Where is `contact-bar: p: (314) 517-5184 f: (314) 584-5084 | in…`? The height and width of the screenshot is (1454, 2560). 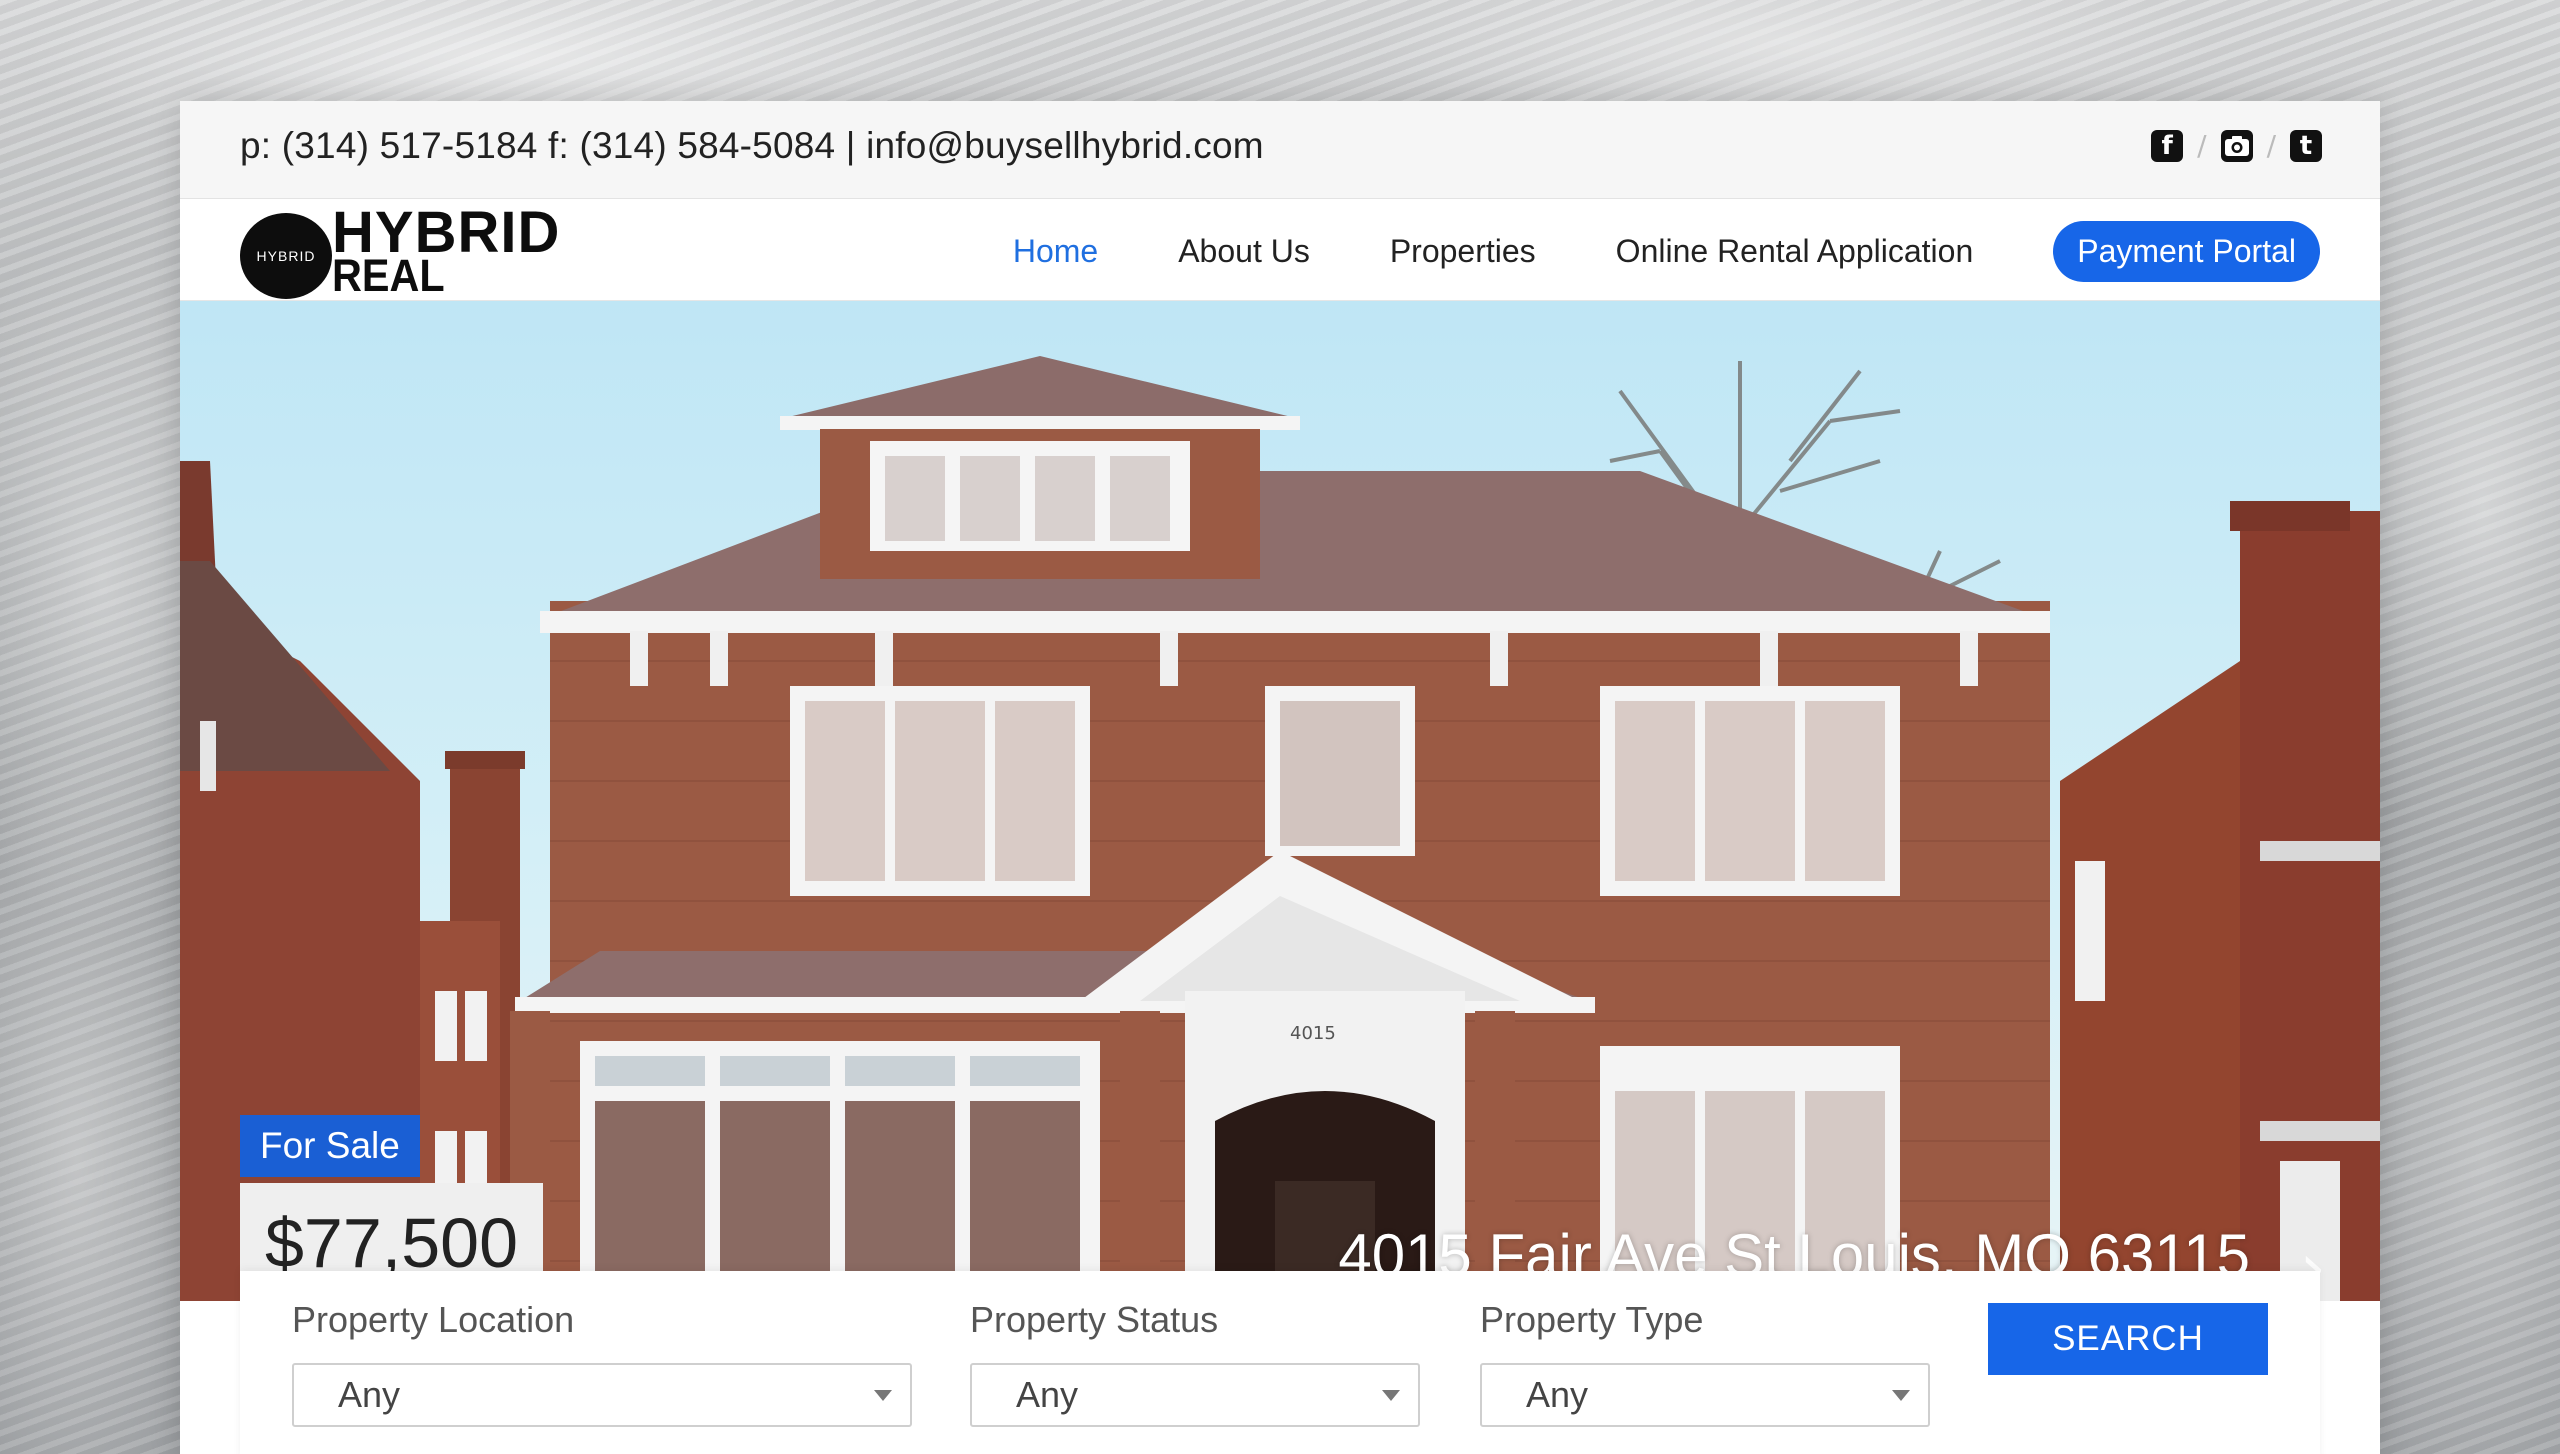
contact-bar: p: (314) 517-5184 f: (314) 584-5084 | in… is located at coordinates (1280, 150).